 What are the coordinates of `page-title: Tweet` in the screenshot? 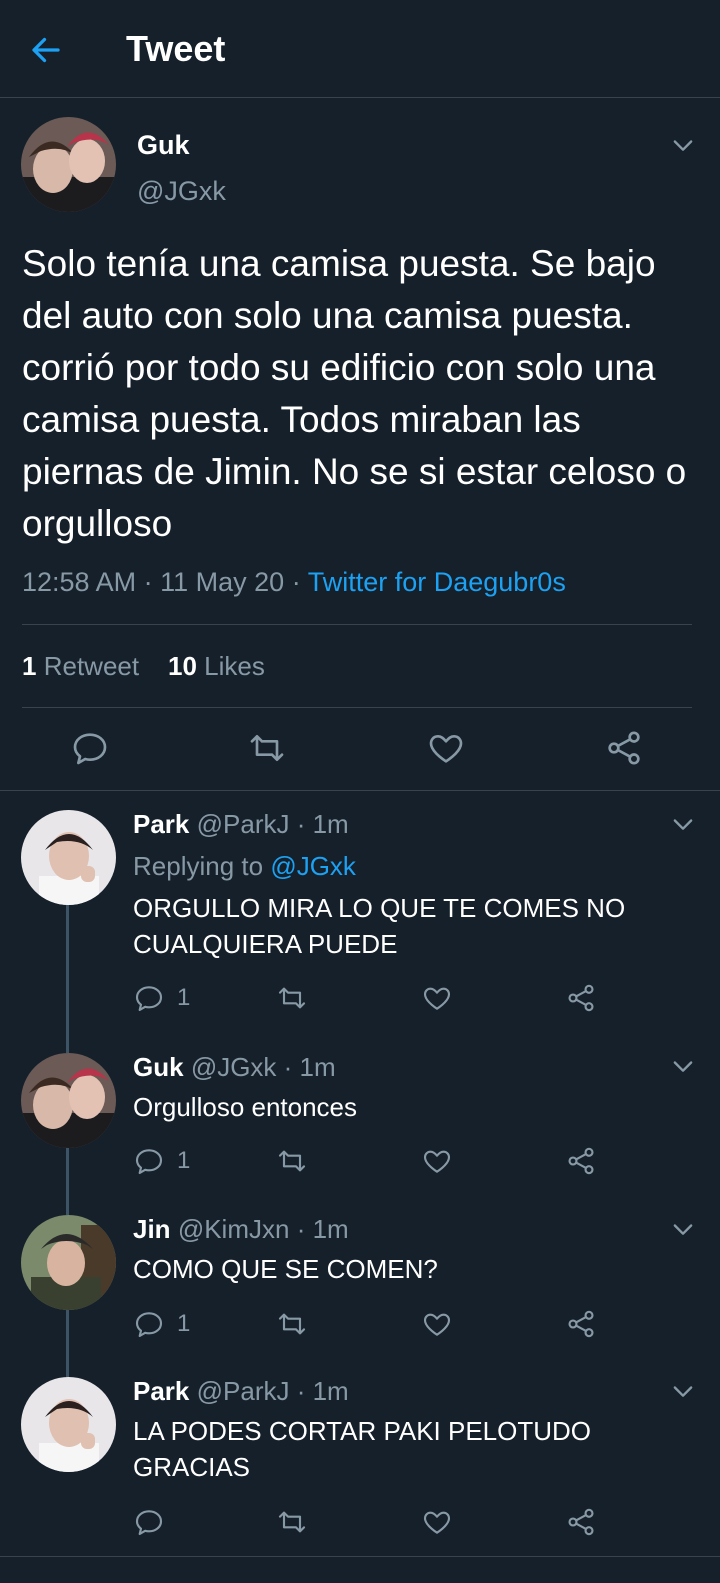 It's located at (176, 48).